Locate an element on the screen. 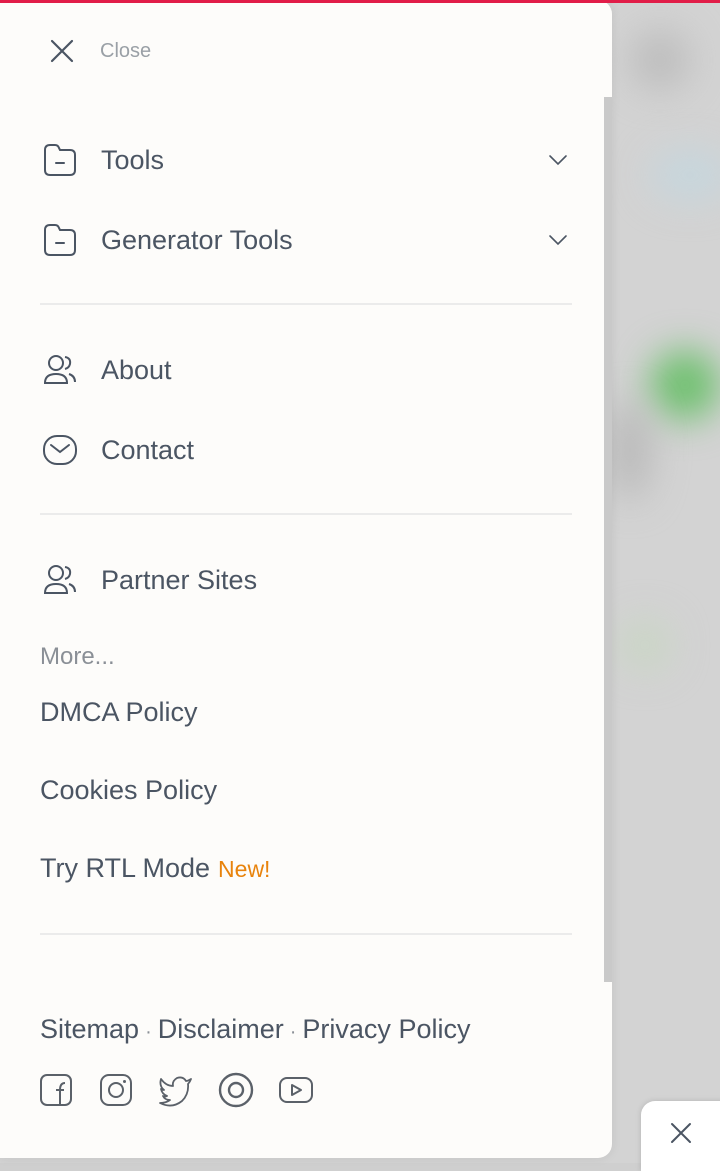 This screenshot has width=720, height=1171. new-badge: New! is located at coordinates (244, 869).